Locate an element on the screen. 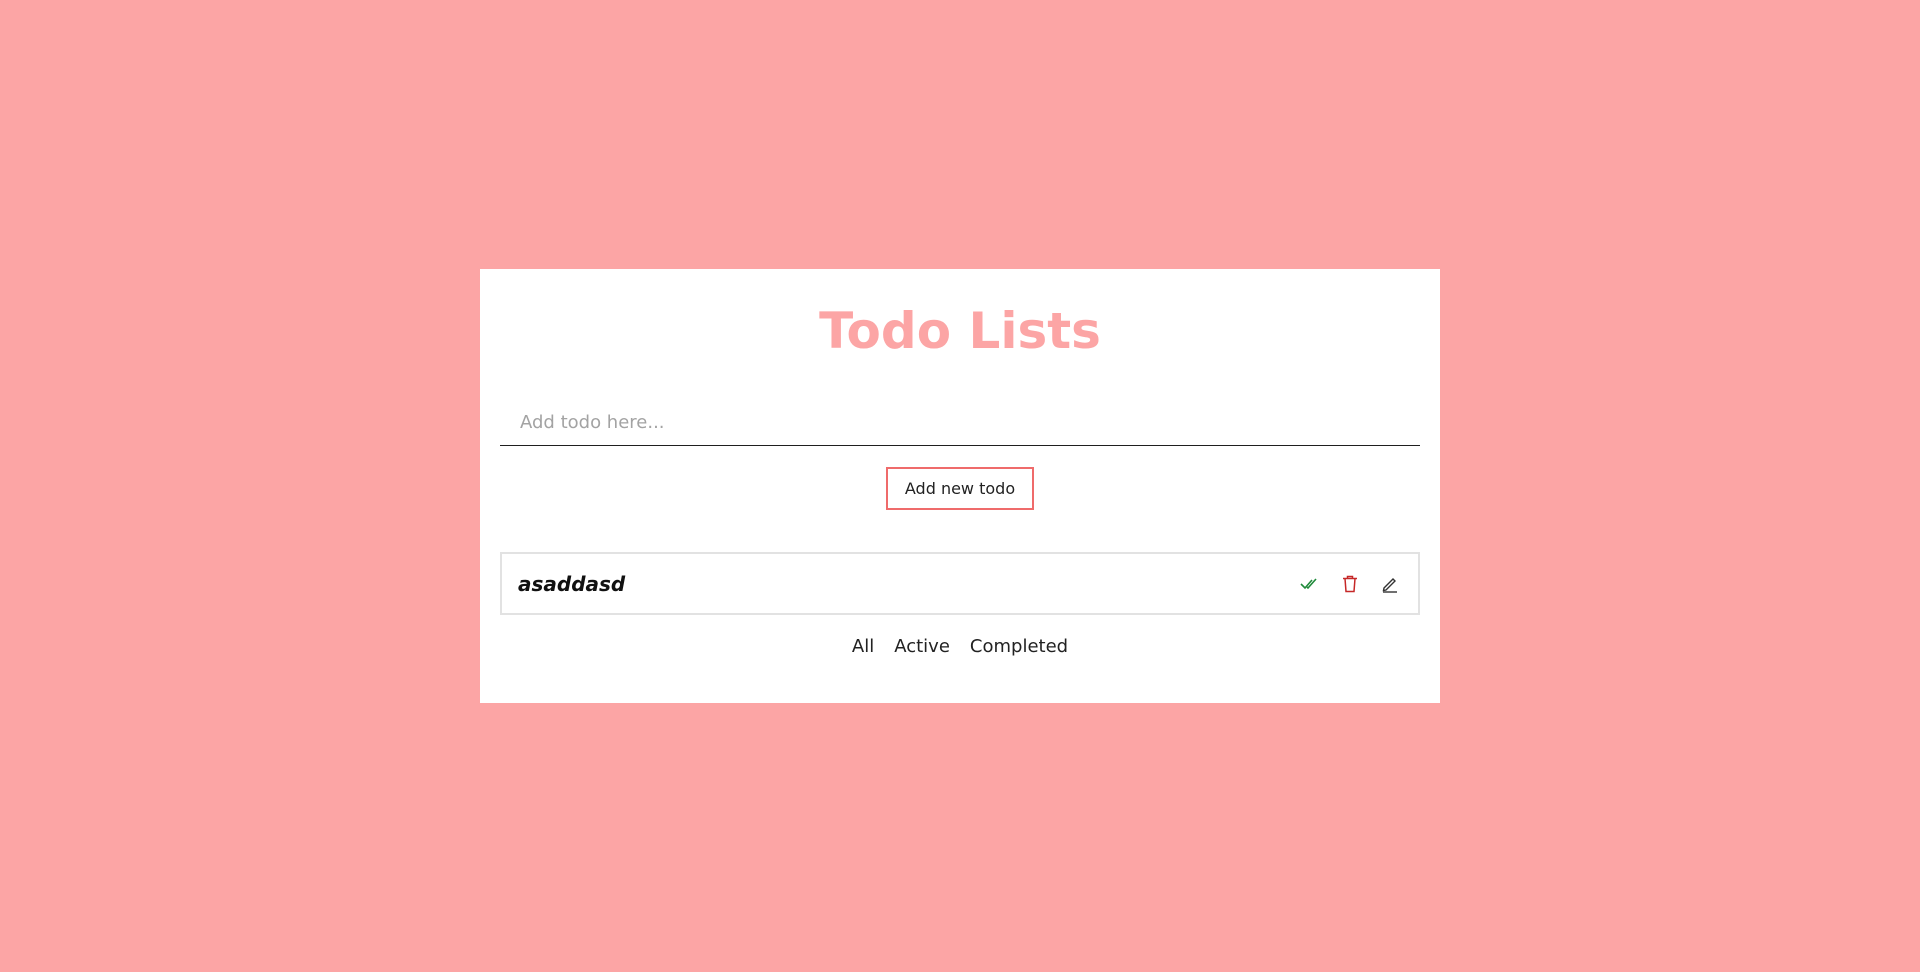 The width and height of the screenshot is (1920, 972). todo-actions is located at coordinates (1350, 584).